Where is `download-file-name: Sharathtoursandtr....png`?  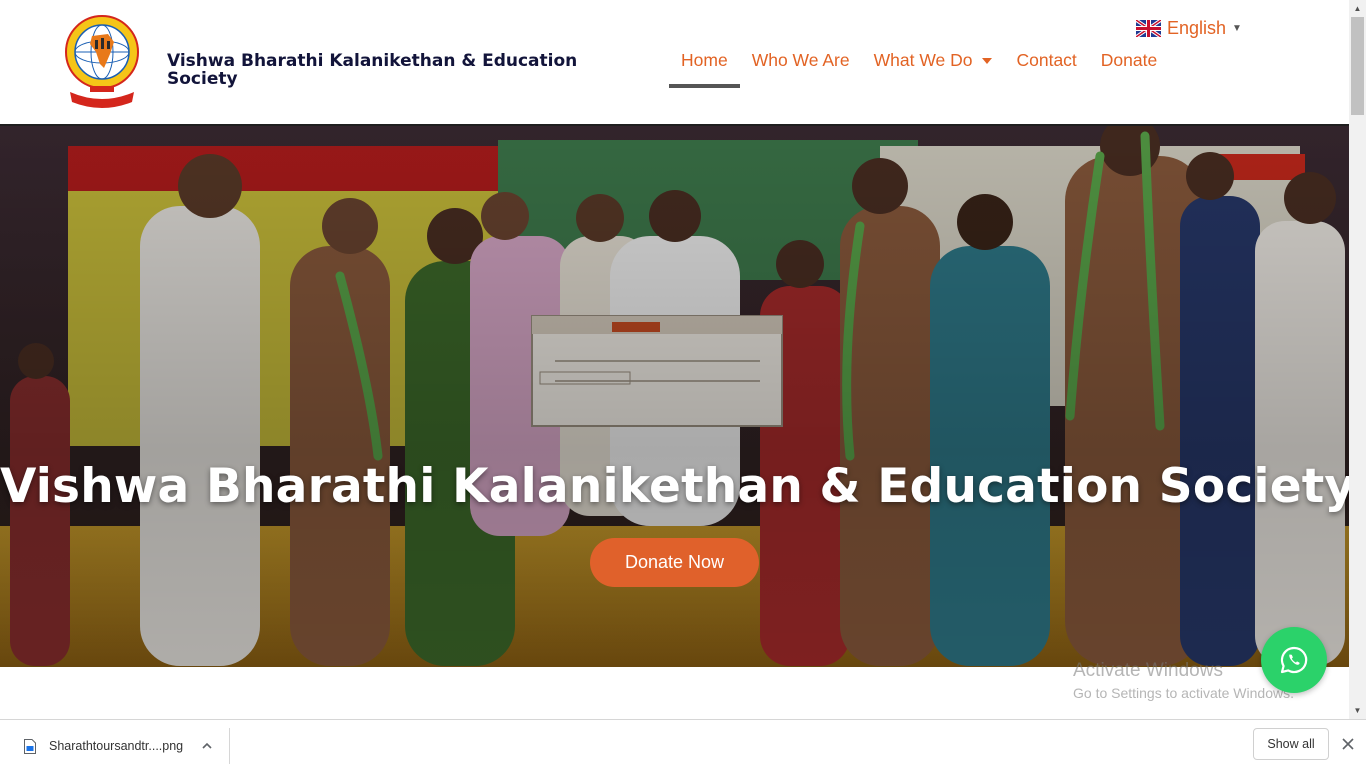 download-file-name: Sharathtoursandtr....png is located at coordinates (116, 746).